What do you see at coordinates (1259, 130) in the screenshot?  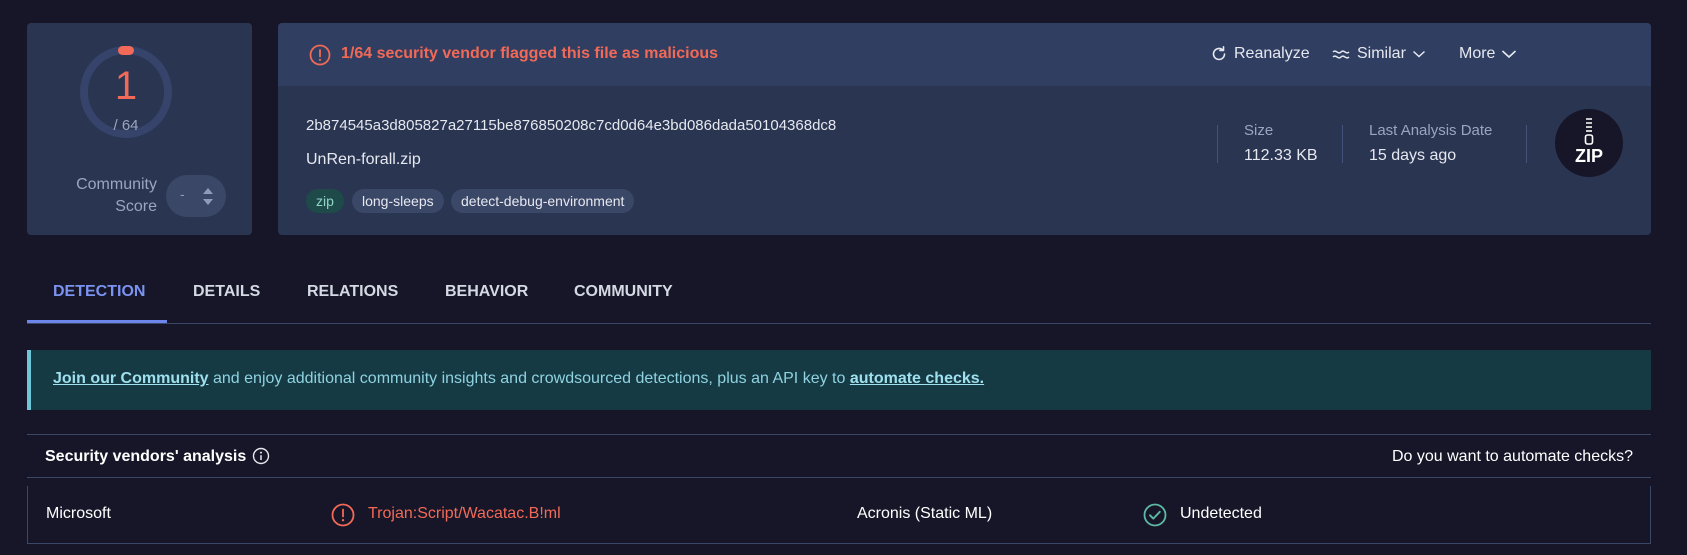 I see `size-label: Size` at bounding box center [1259, 130].